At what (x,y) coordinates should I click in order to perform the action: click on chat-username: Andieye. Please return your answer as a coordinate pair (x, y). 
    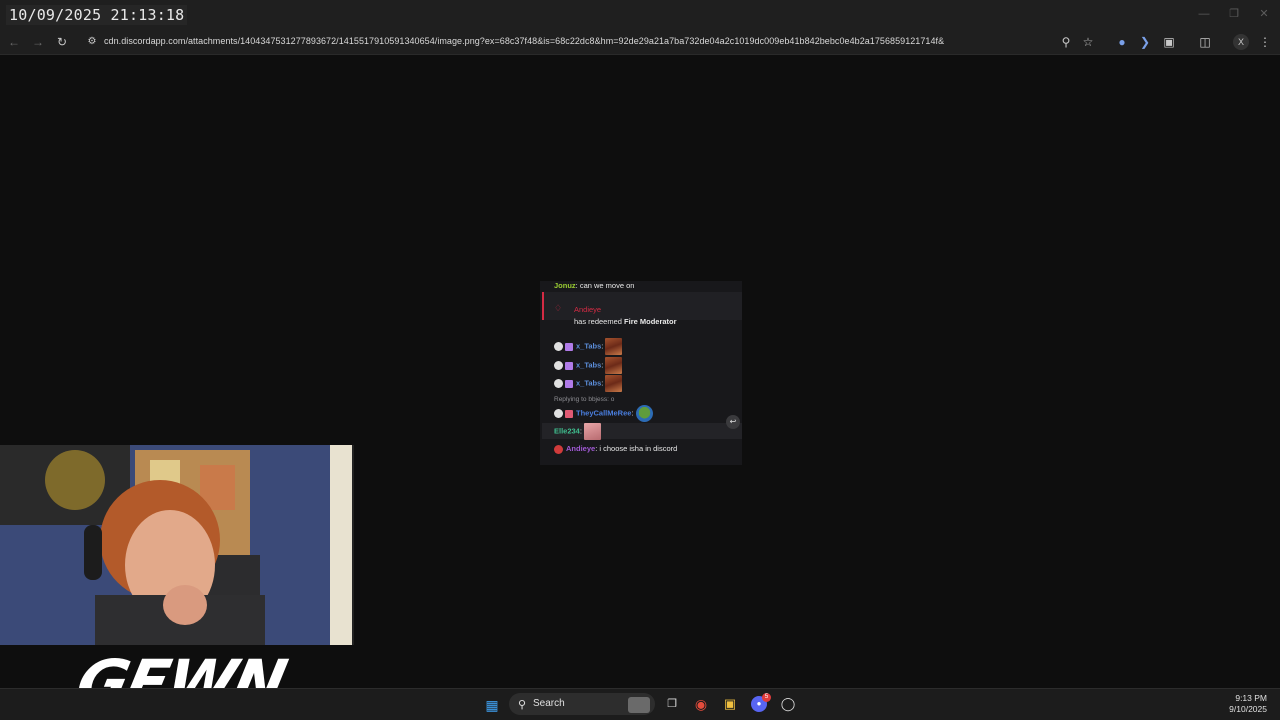
    Looking at the image, I should click on (581, 448).